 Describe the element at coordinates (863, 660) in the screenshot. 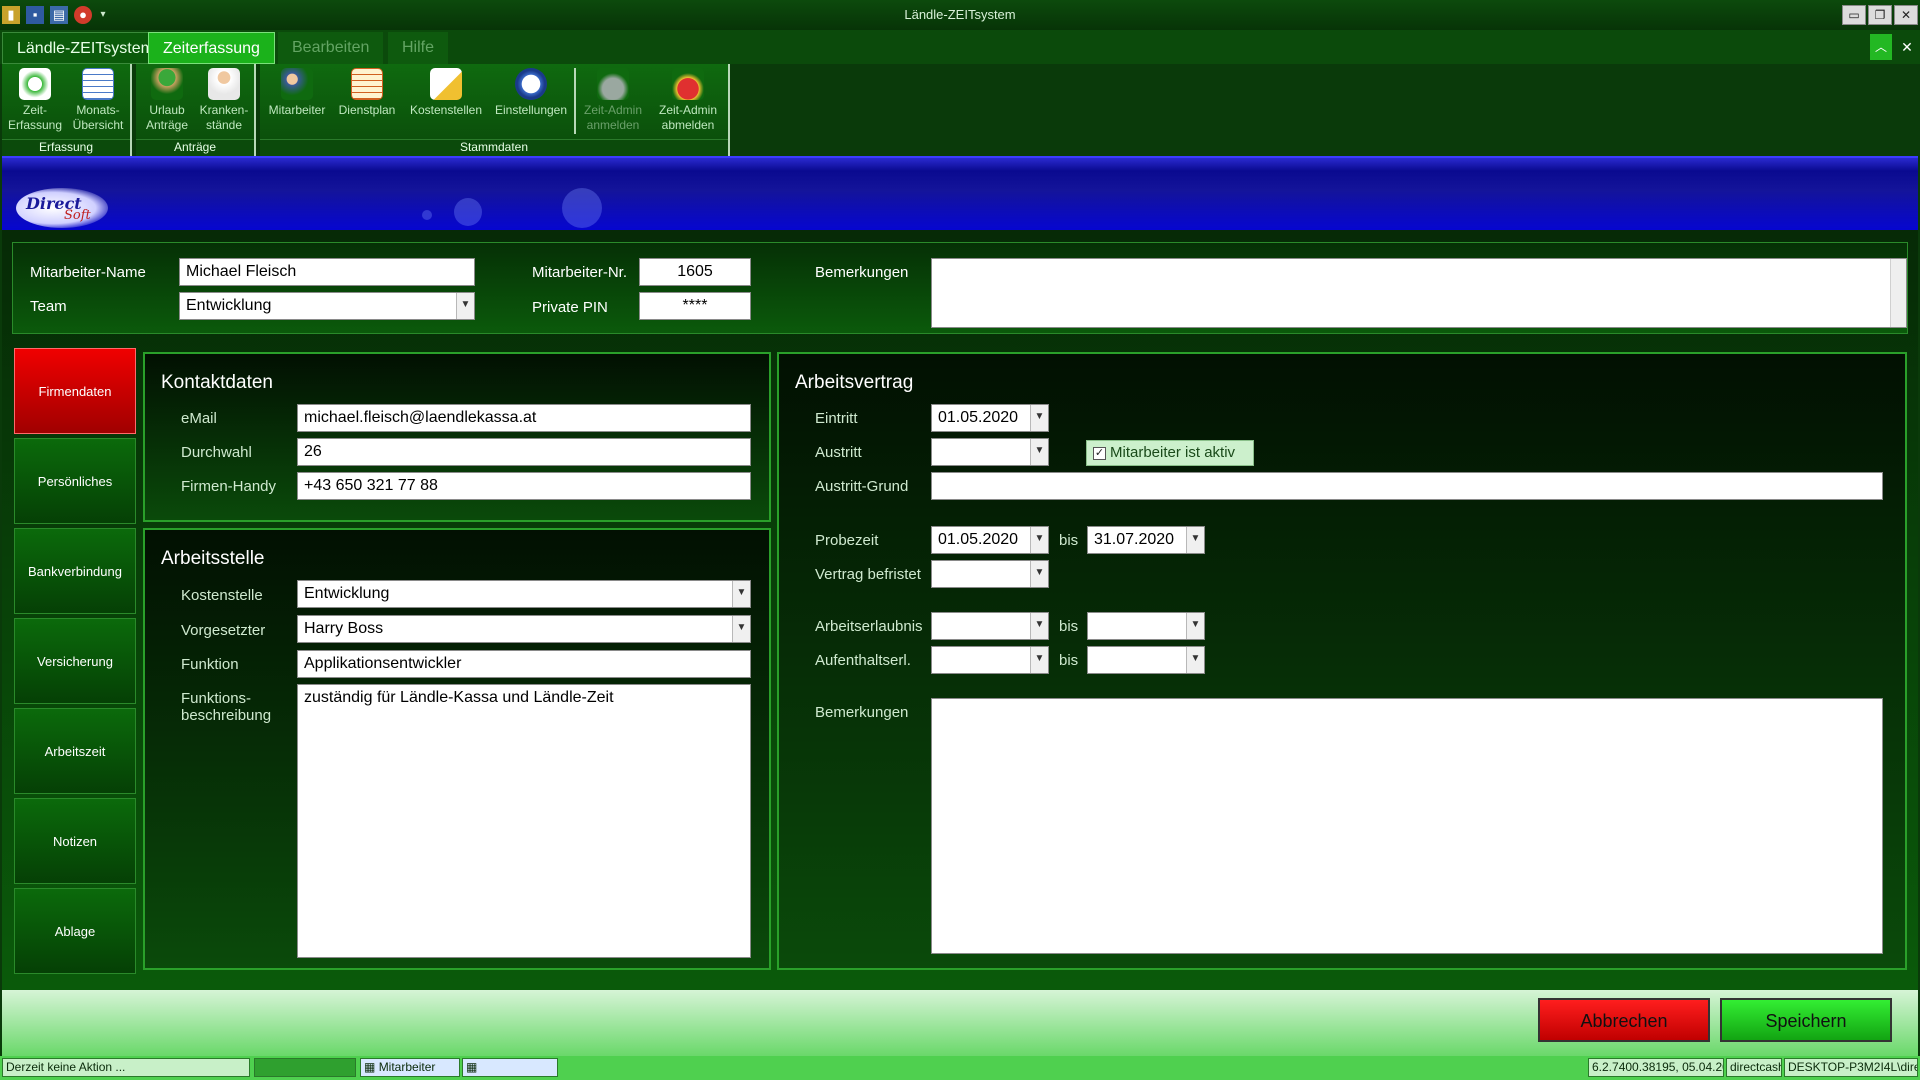

I see `residence-permit-label: Aufenthaltserl.` at that location.